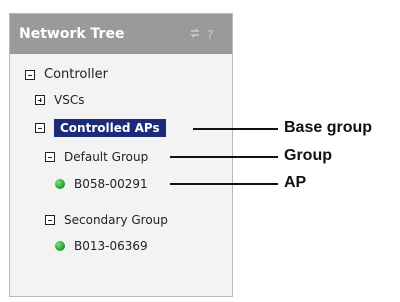 The height and width of the screenshot is (302, 400). I want to click on tree-item-ap: B058-00291, so click(101, 184).